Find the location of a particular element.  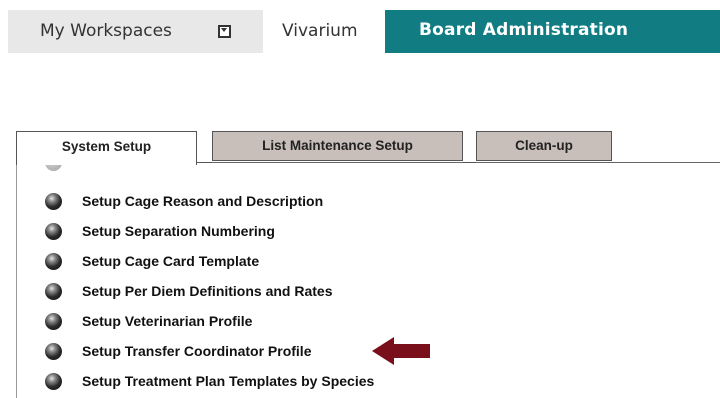

list-item: Setup Veterinarian Profile is located at coordinates (360, 327).